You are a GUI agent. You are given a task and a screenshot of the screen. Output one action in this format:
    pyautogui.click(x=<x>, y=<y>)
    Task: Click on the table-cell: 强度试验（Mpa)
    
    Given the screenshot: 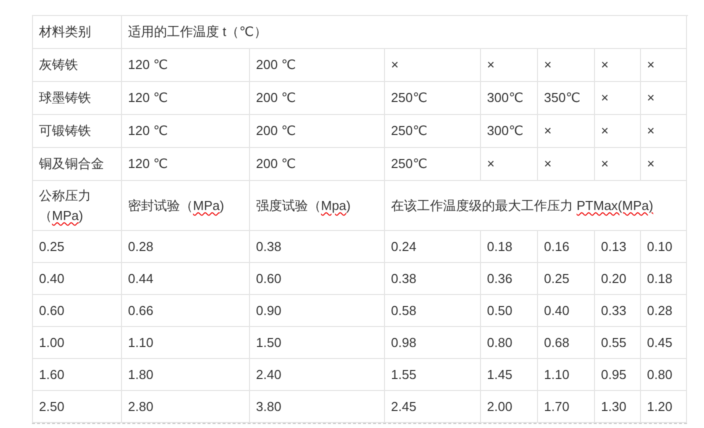 What is the action you would take?
    pyautogui.click(x=317, y=205)
    